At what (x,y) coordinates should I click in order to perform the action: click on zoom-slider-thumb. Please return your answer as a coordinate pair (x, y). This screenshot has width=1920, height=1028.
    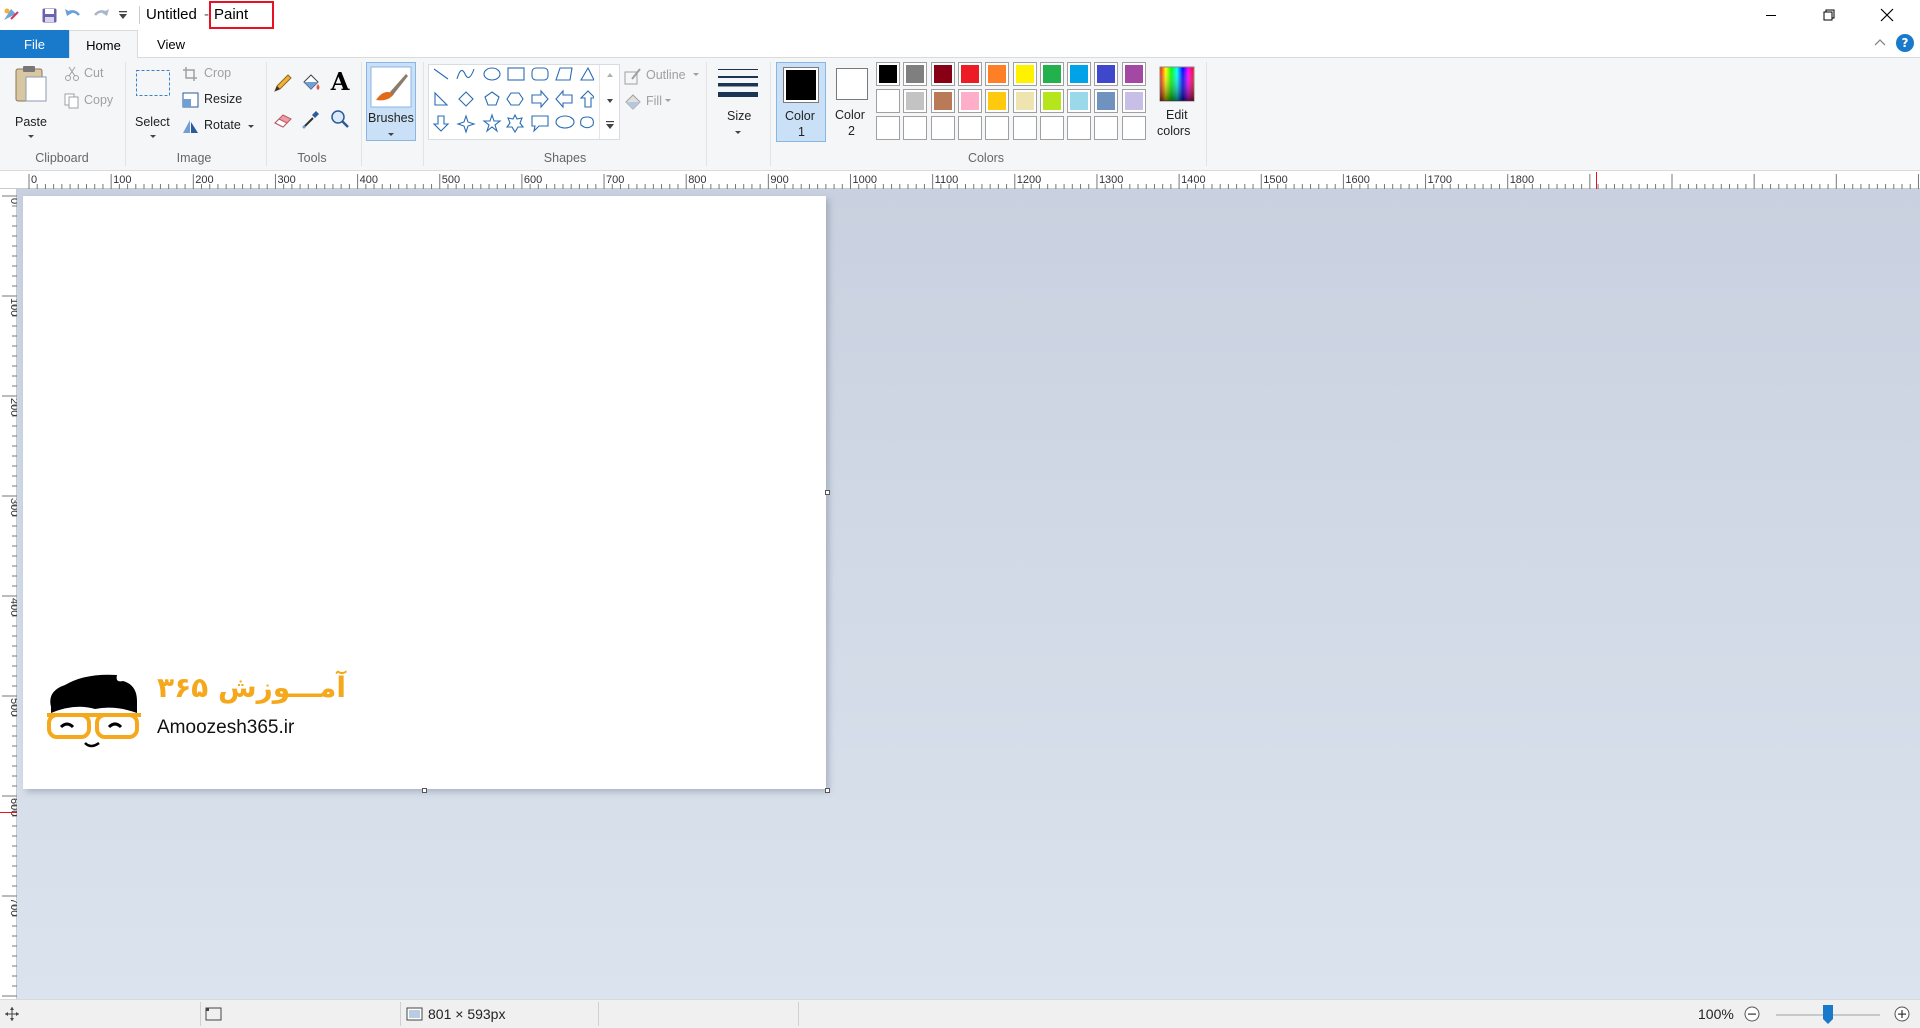
    Looking at the image, I should click on (1828, 1014).